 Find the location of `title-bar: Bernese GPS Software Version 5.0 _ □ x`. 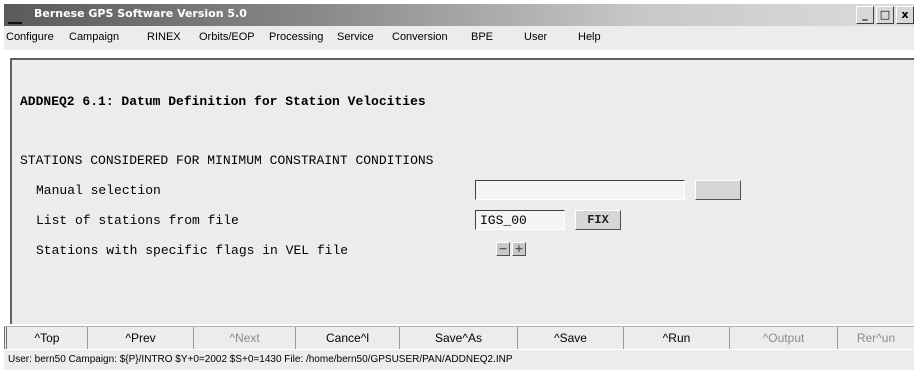

title-bar: Bernese GPS Software Version 5.0 _ □ x is located at coordinates (459, 15).